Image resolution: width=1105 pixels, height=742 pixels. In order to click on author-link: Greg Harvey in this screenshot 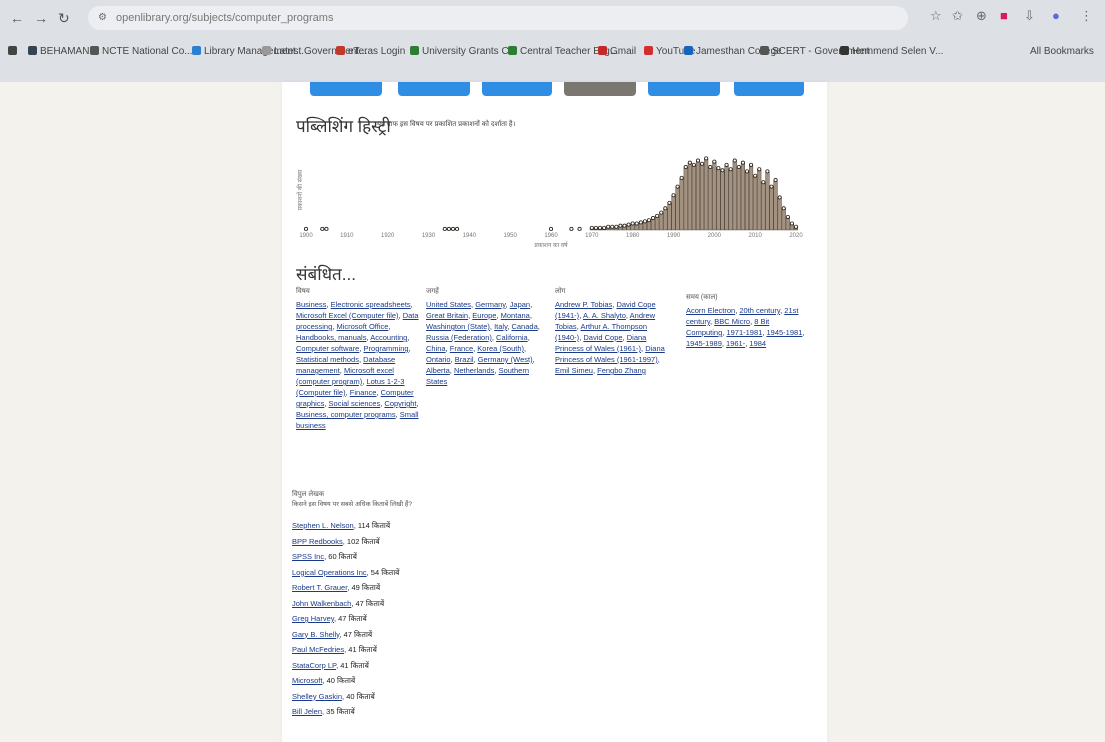, I will do `click(313, 618)`.